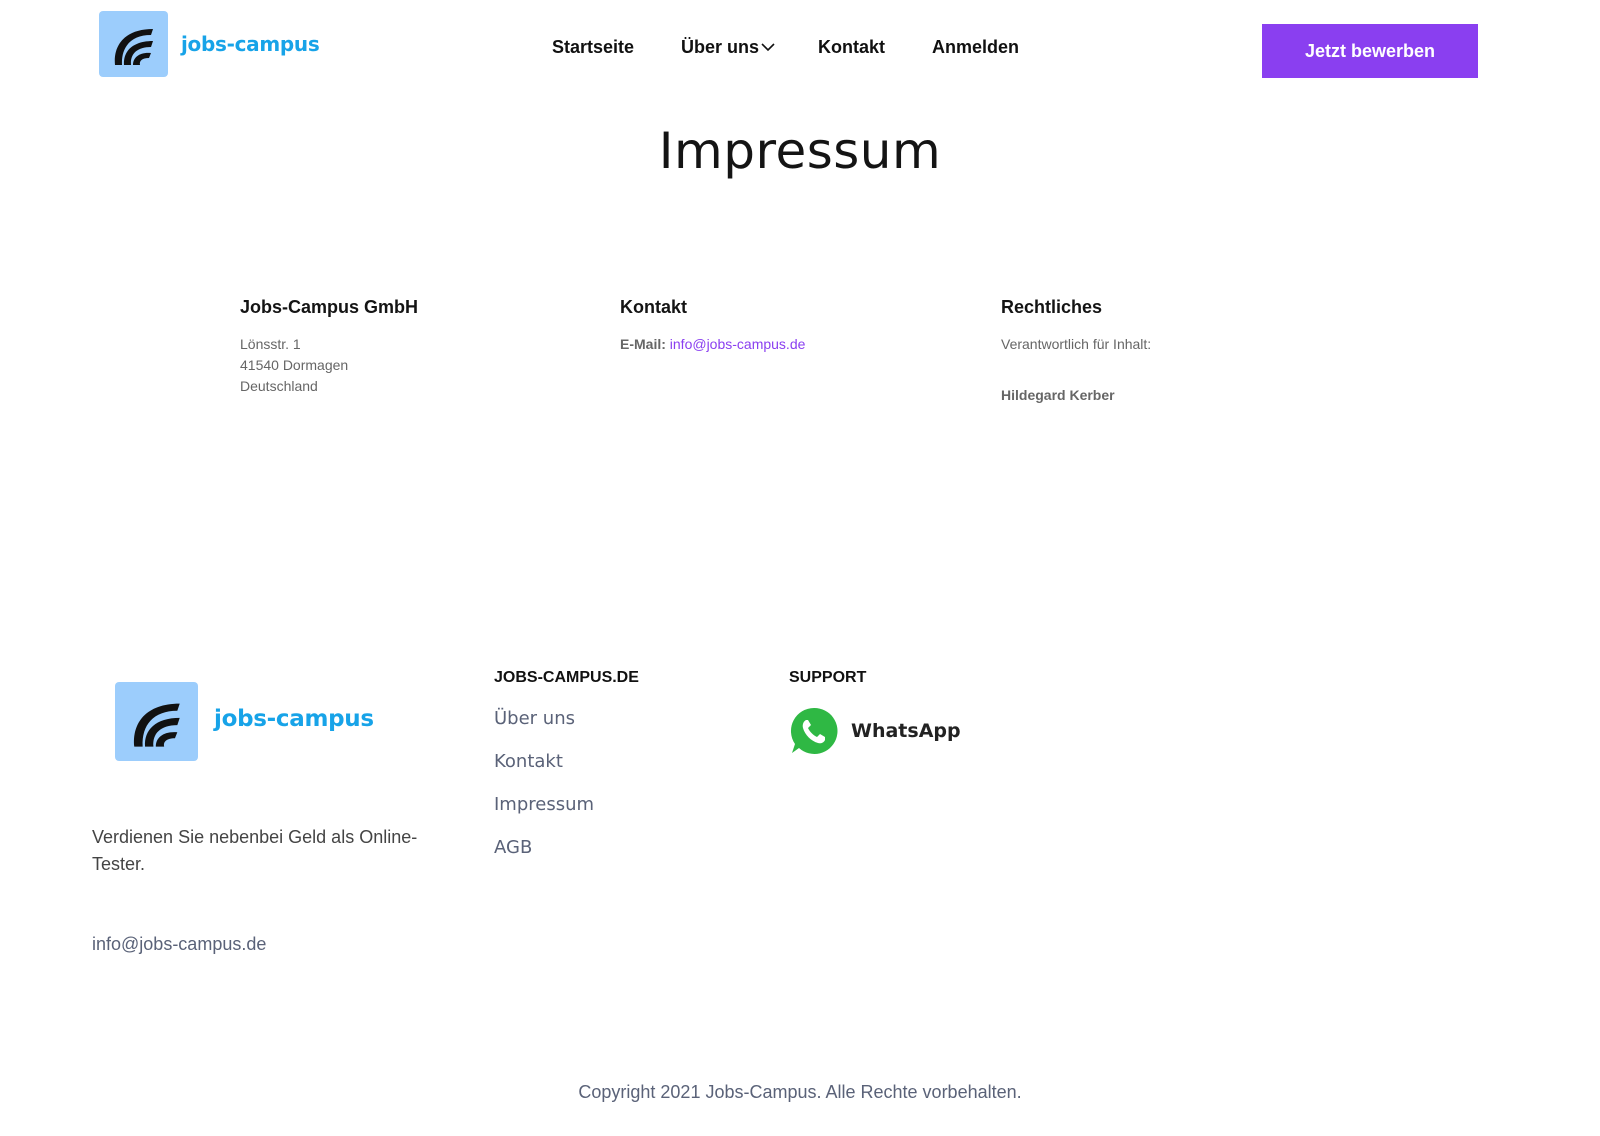  I want to click on nav-anmelden: Anmelden, so click(975, 47).